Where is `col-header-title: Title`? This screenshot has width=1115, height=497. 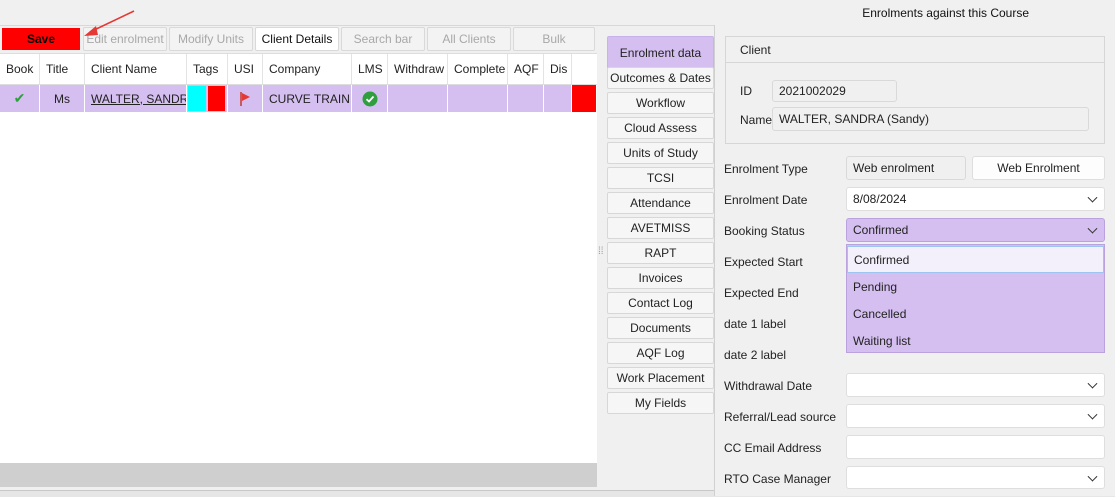
col-header-title: Title is located at coordinates (62, 69).